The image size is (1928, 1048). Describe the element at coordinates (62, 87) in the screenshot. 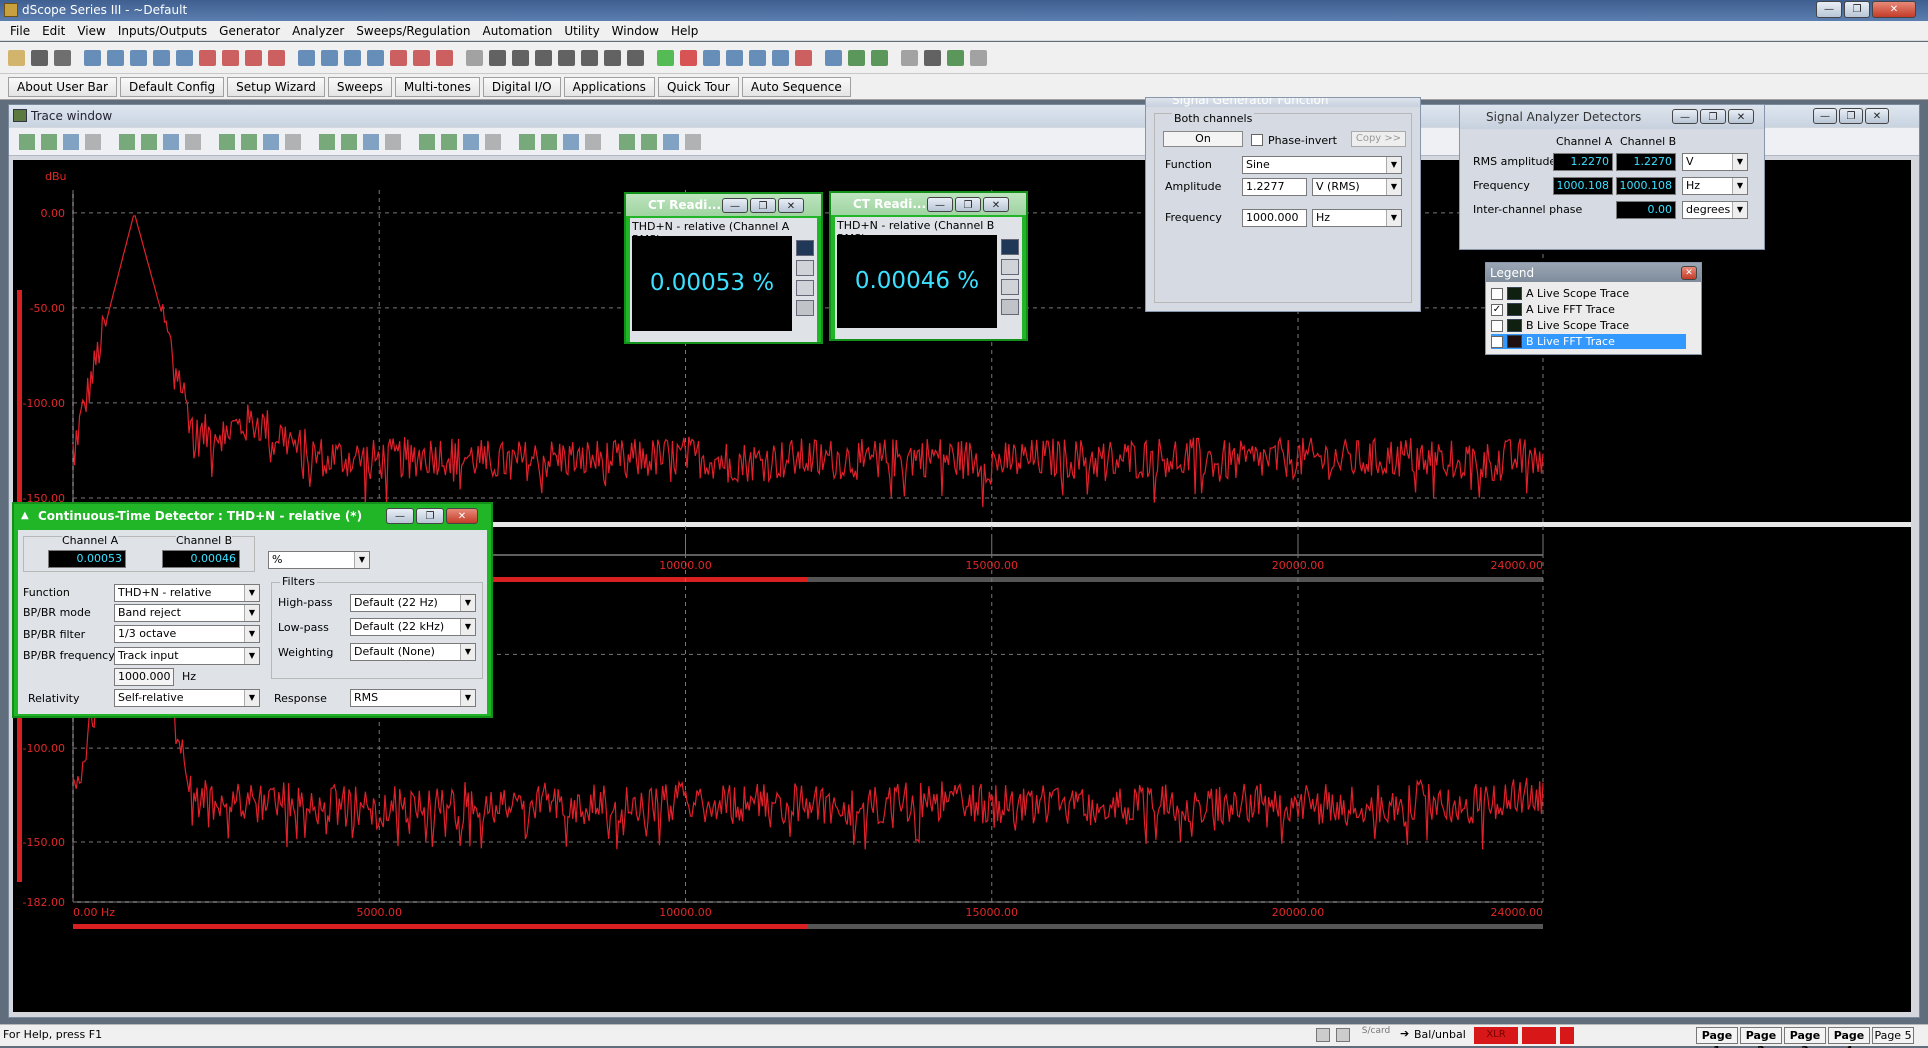

I see `about-user-bar-button: About User Bar` at that location.